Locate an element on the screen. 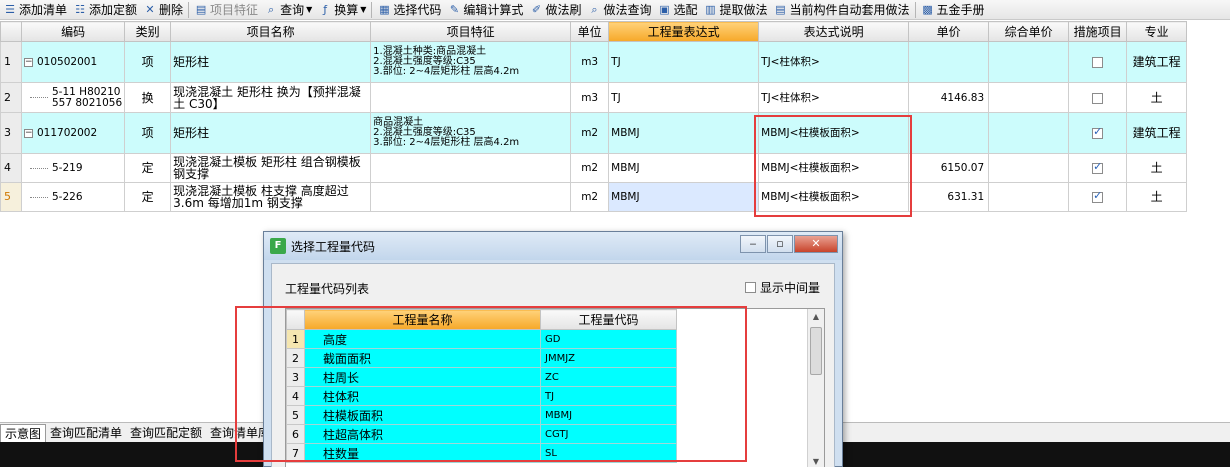 This screenshot has width=1230, height=467. list-column-header: 工程量名称 is located at coordinates (422, 319).